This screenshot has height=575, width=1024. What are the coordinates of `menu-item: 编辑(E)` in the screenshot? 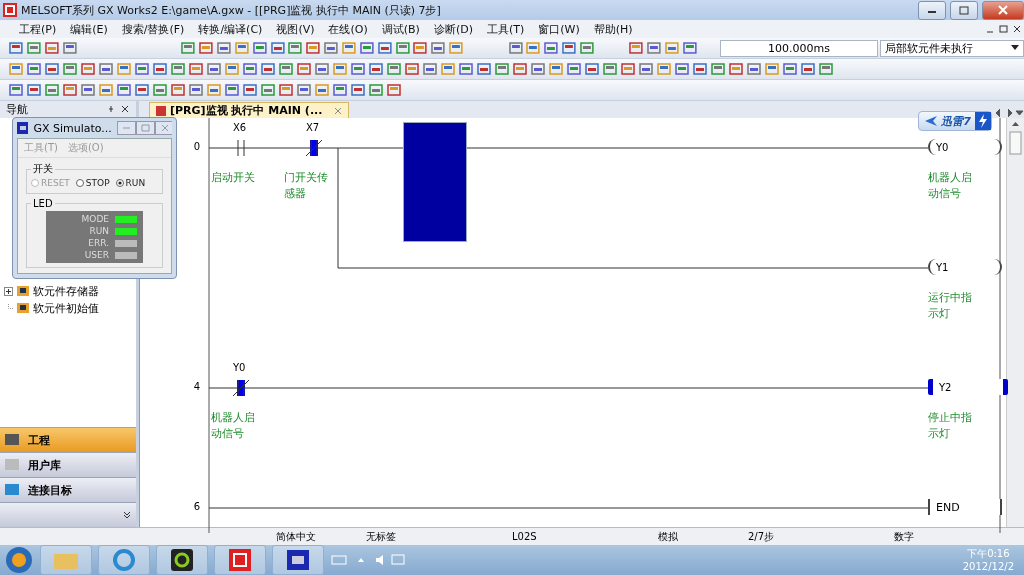 It's located at (89, 29).